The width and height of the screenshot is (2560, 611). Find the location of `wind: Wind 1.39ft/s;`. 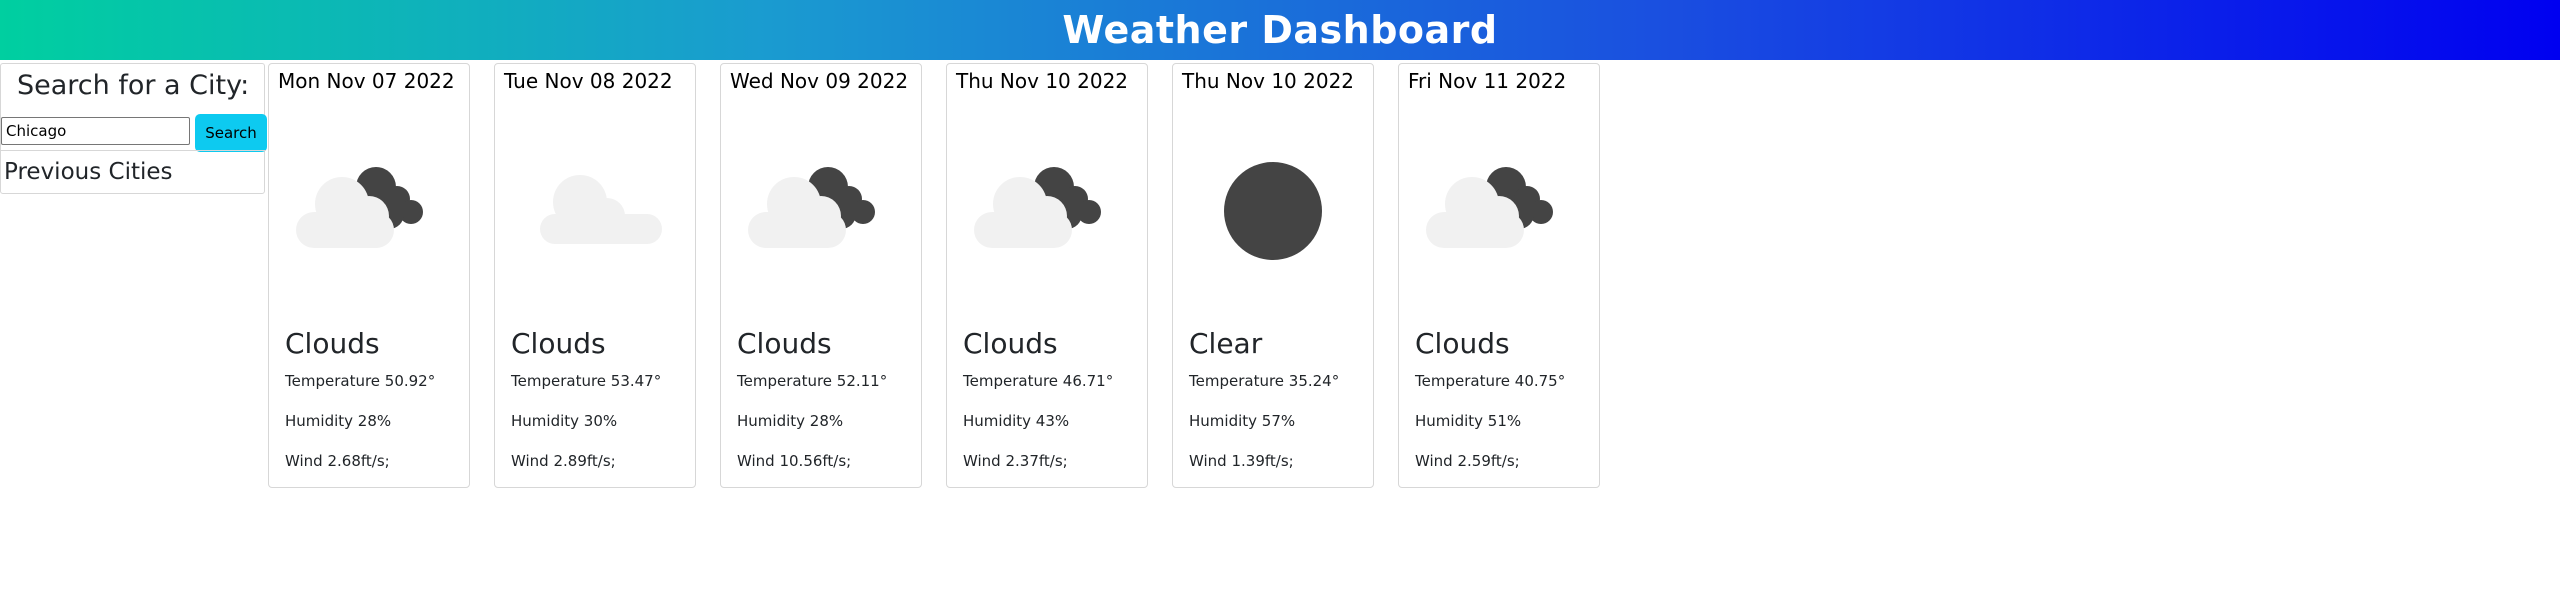

wind: Wind 1.39ft/s; is located at coordinates (1241, 461).